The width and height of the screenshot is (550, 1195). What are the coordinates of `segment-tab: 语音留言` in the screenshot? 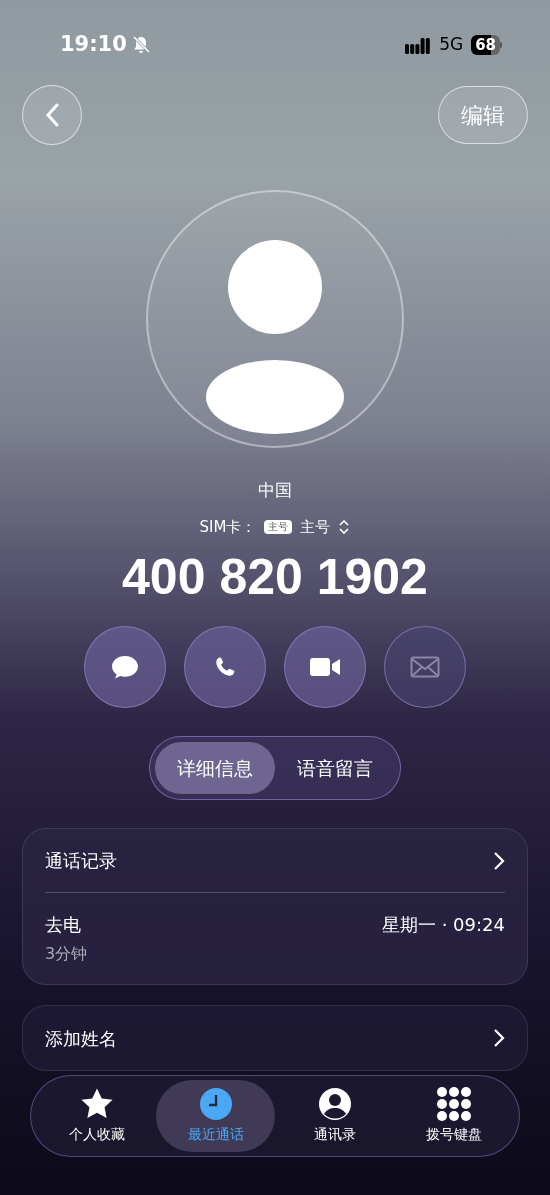 It's located at (335, 768).